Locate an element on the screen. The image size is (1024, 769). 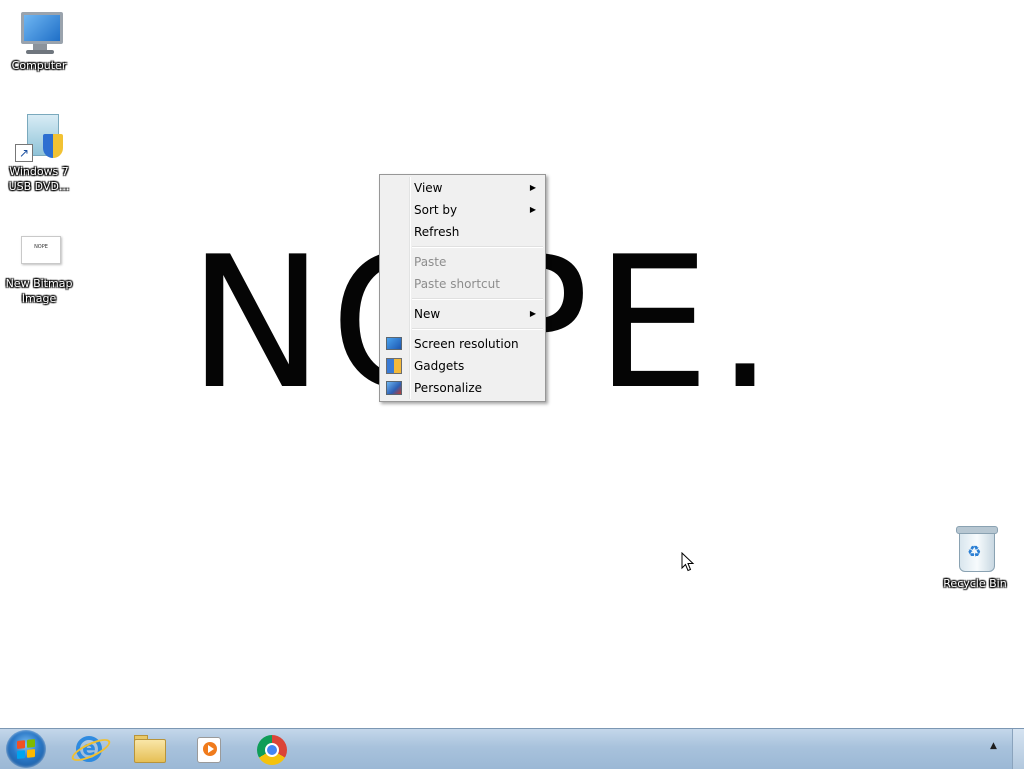
windows-usb-tool-icon: ↗ is located at coordinates (39, 138).